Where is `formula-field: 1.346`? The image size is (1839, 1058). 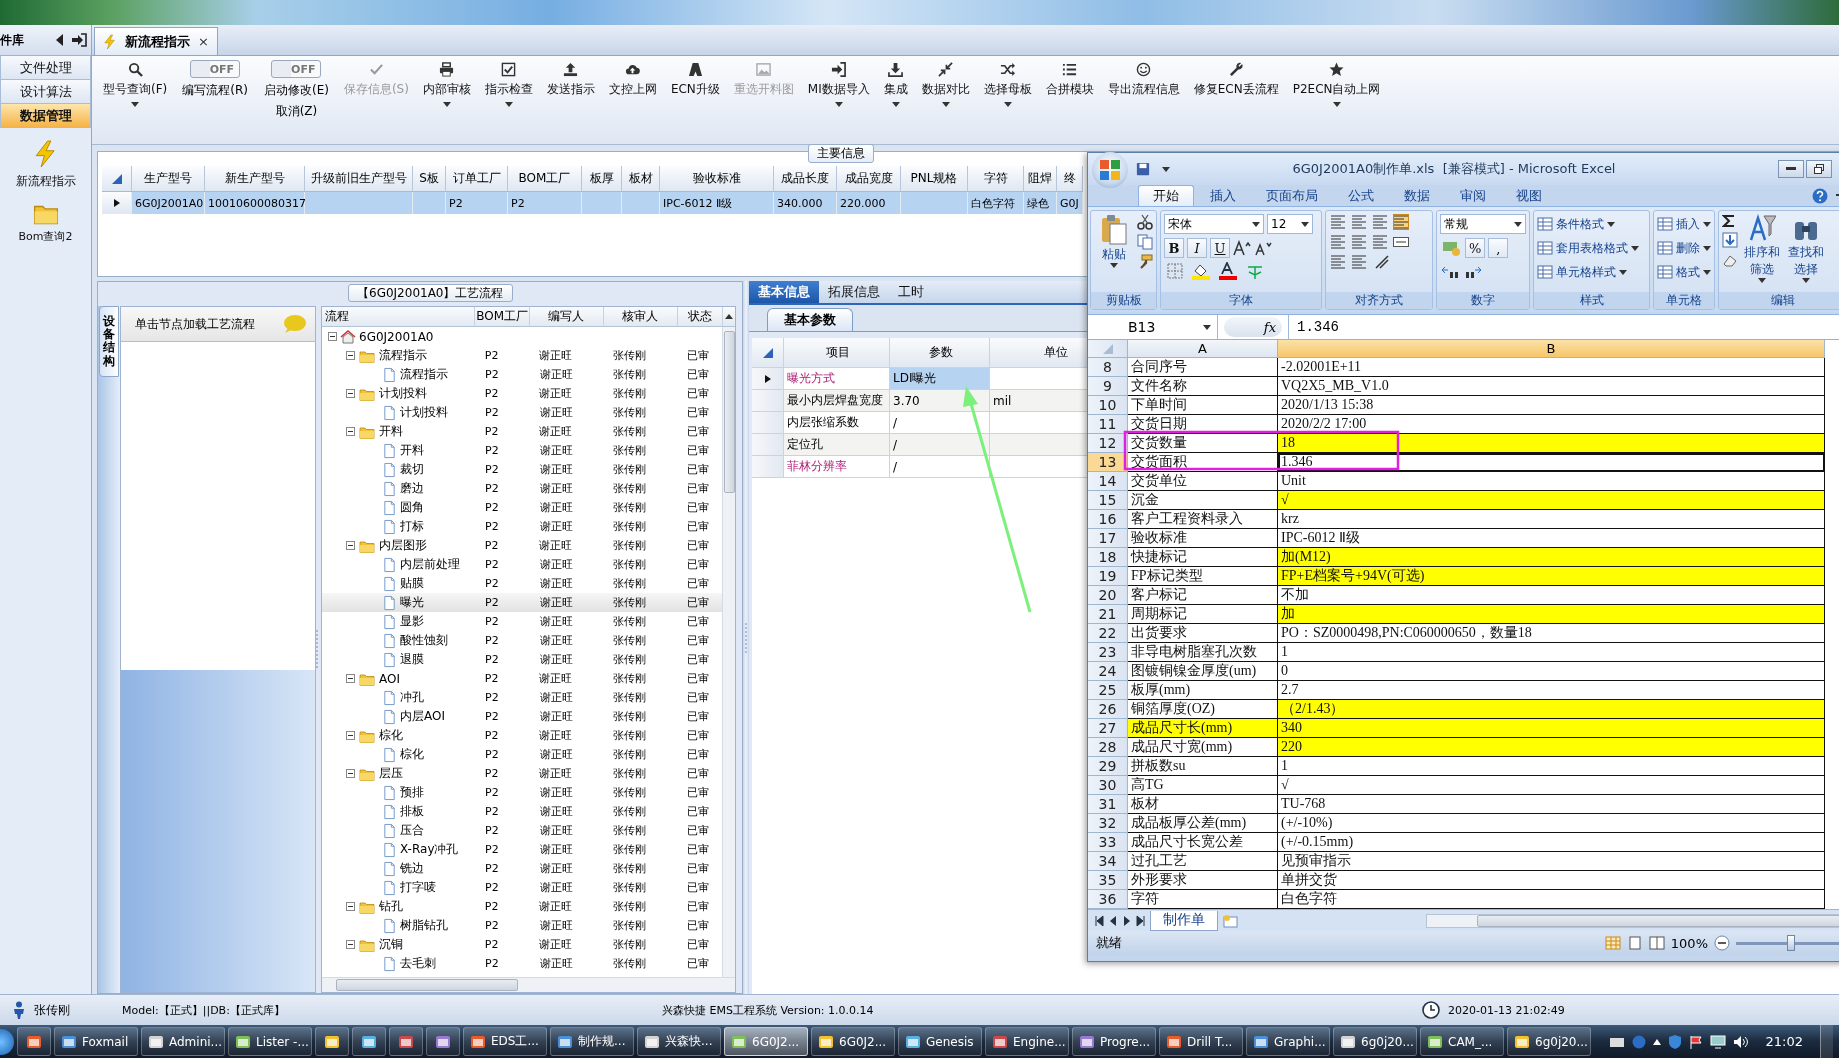 formula-field: 1.346 is located at coordinates (1563, 327).